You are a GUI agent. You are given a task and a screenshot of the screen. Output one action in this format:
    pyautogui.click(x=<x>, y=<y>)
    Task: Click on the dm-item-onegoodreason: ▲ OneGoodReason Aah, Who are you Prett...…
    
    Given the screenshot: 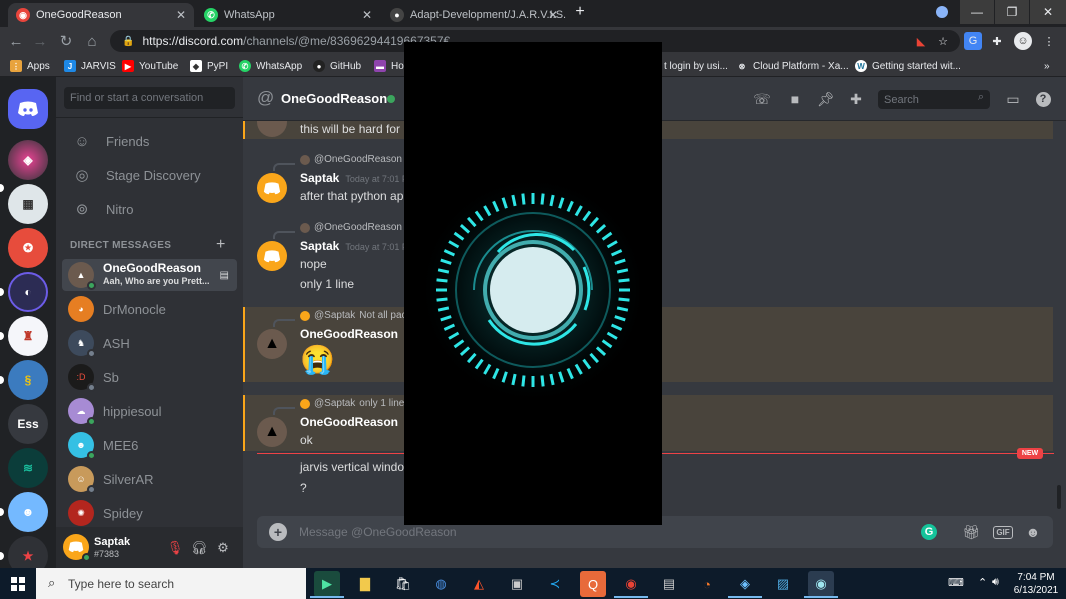 What is the action you would take?
    pyautogui.click(x=149, y=275)
    